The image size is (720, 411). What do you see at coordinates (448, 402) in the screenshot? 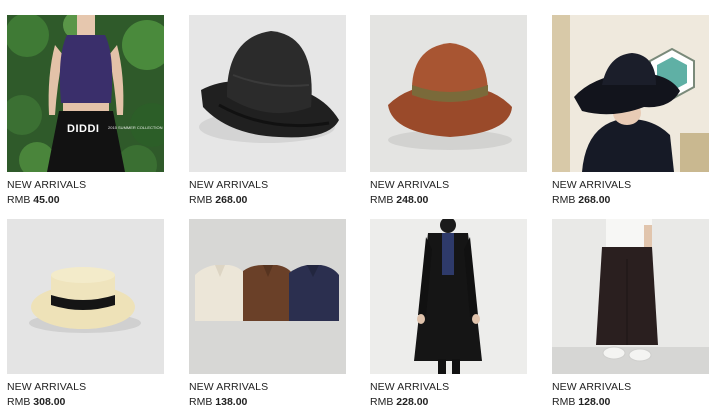
I see `product-price: RMB 228.00` at bounding box center [448, 402].